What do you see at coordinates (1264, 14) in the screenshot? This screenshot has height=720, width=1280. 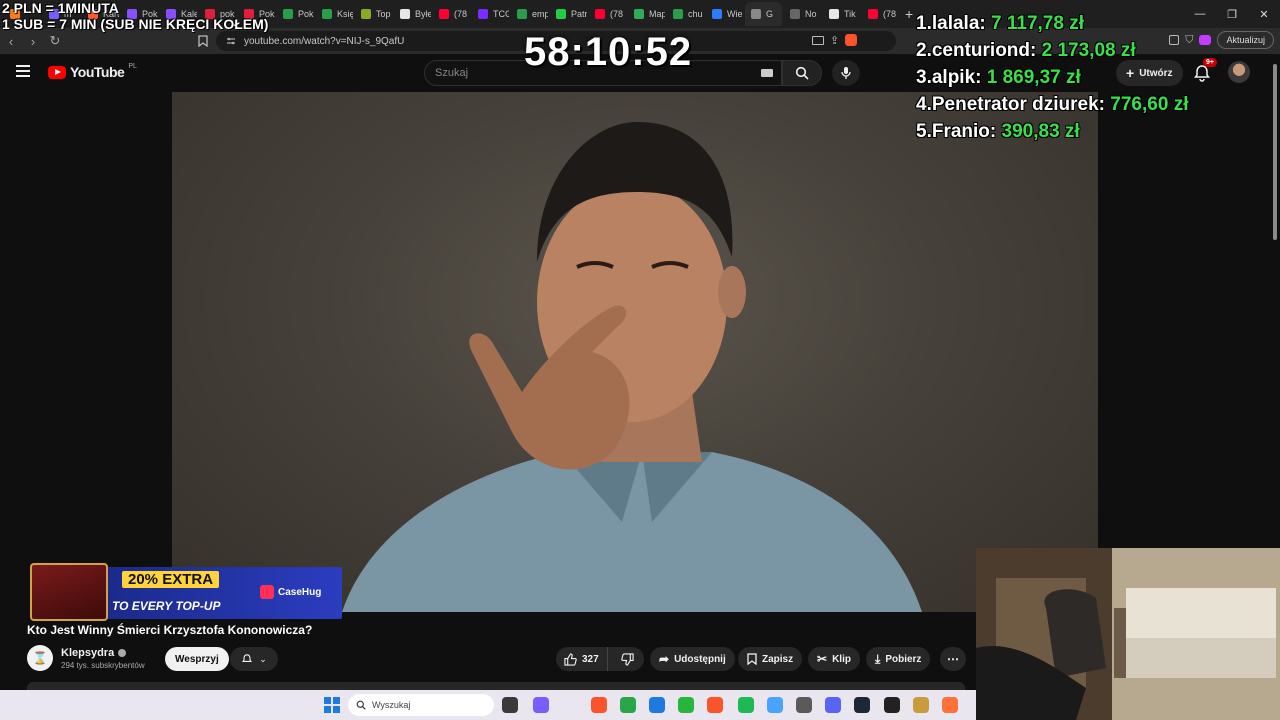 I see `close-window-button: ✕` at bounding box center [1264, 14].